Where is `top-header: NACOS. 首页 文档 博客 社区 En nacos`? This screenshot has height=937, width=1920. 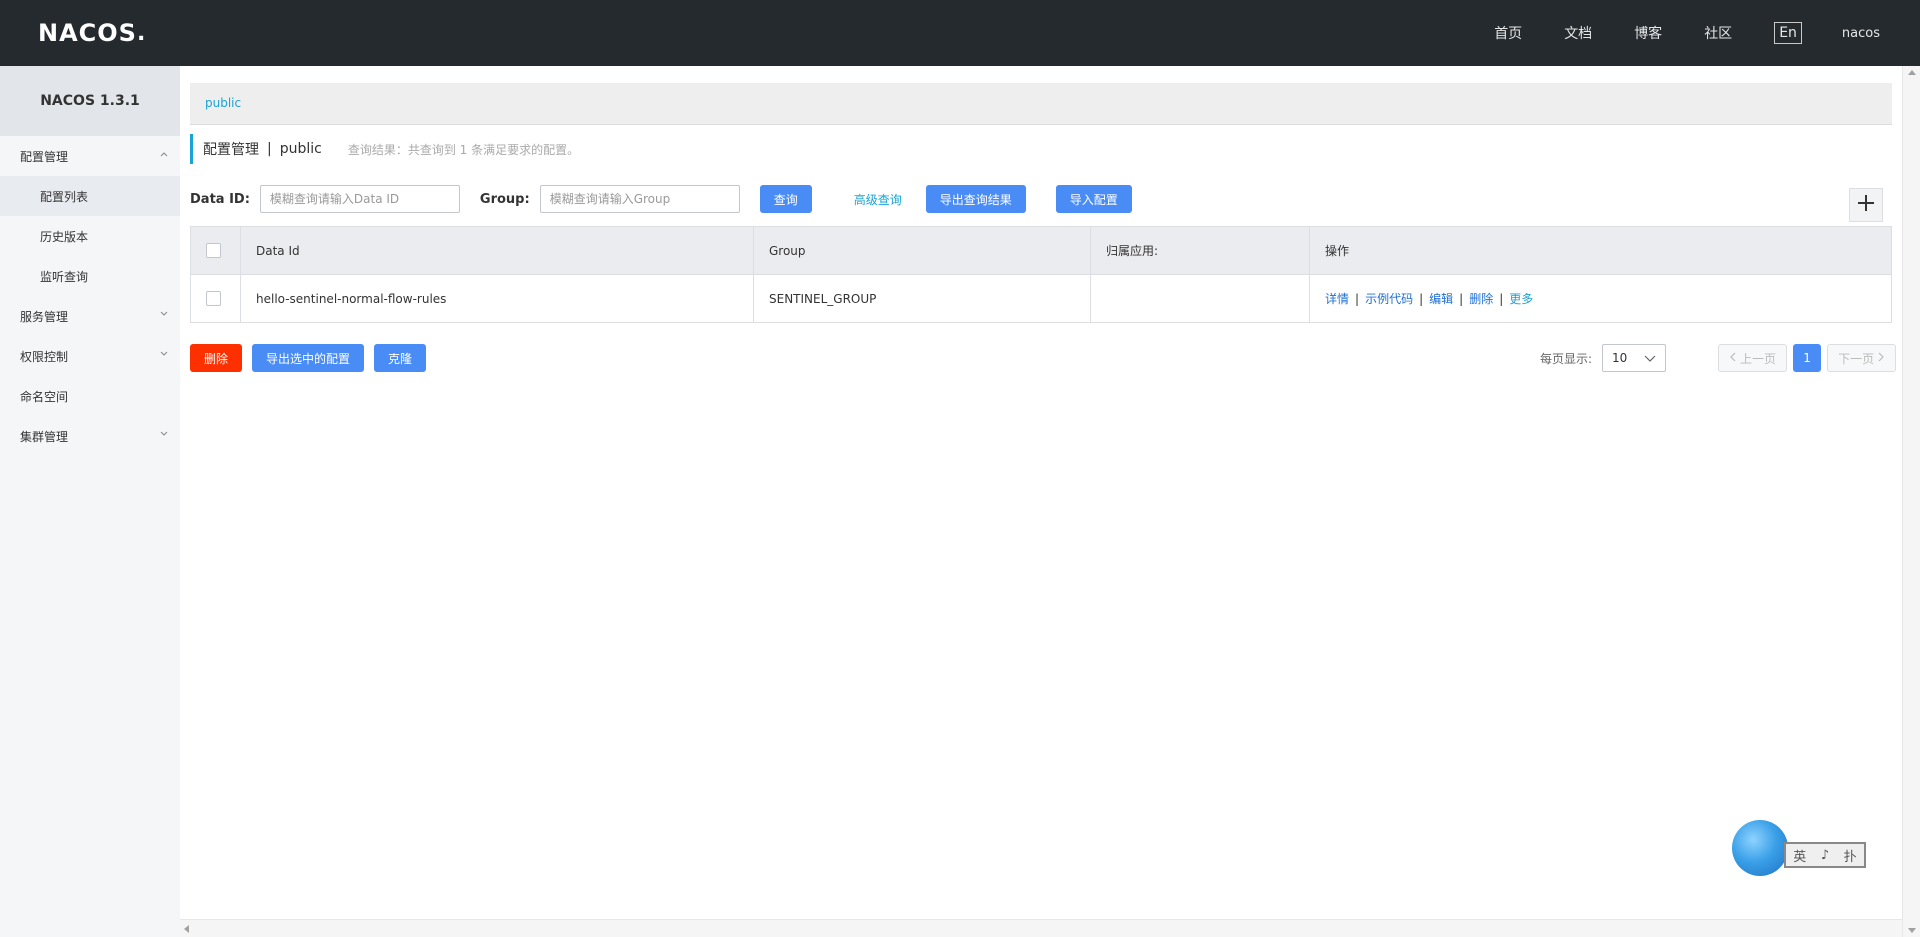 top-header: NACOS. 首页 文档 博客 社区 En nacos is located at coordinates (960, 33).